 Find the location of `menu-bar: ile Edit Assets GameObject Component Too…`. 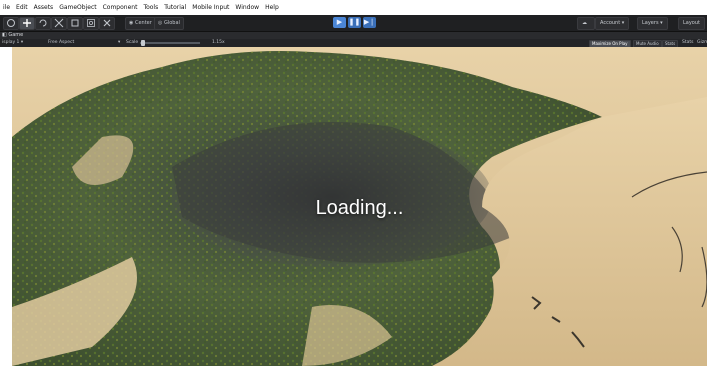

menu-bar: ile Edit Assets GameObject Component Too… is located at coordinates (353, 7).